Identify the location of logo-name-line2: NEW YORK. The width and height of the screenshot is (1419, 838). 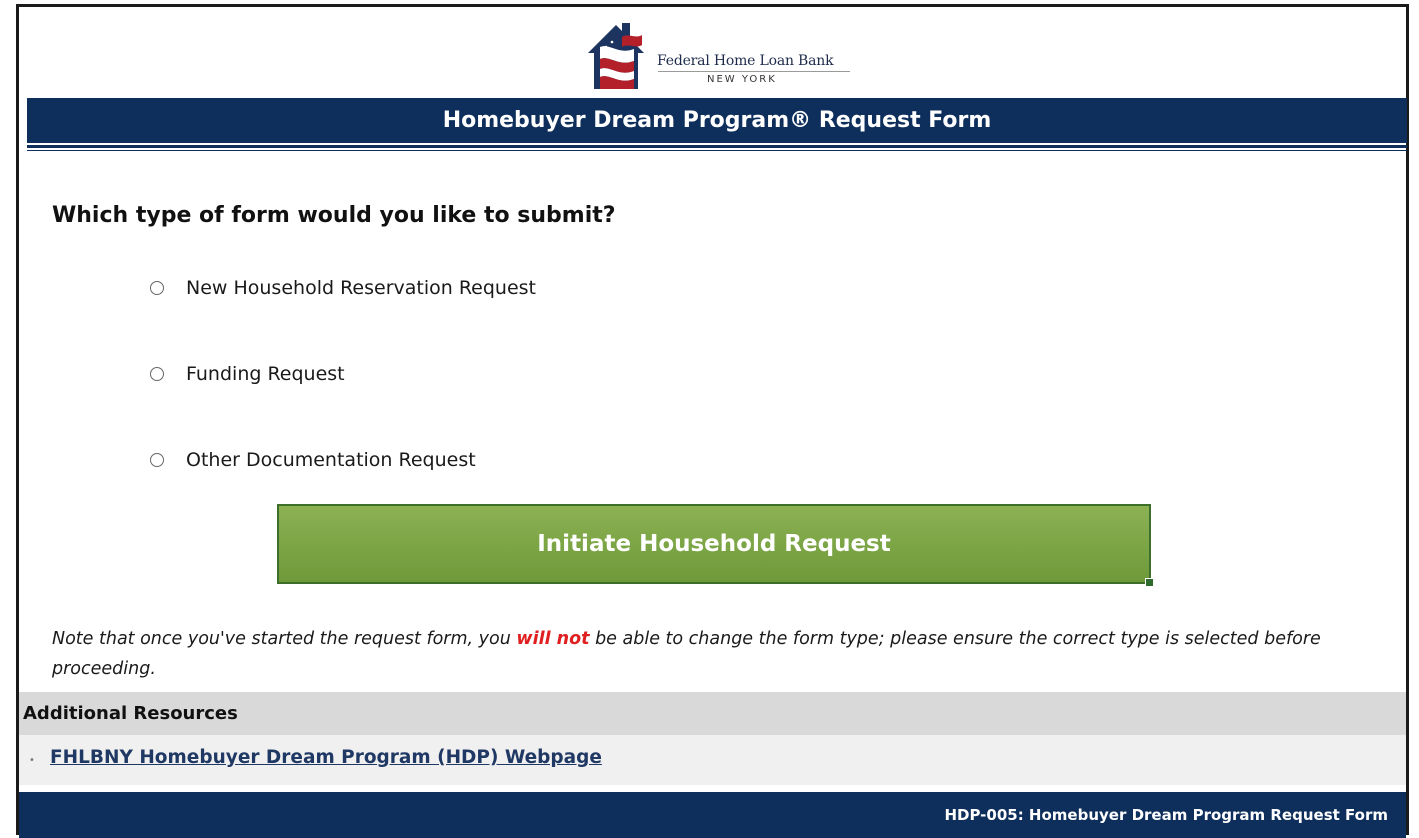
(742, 79).